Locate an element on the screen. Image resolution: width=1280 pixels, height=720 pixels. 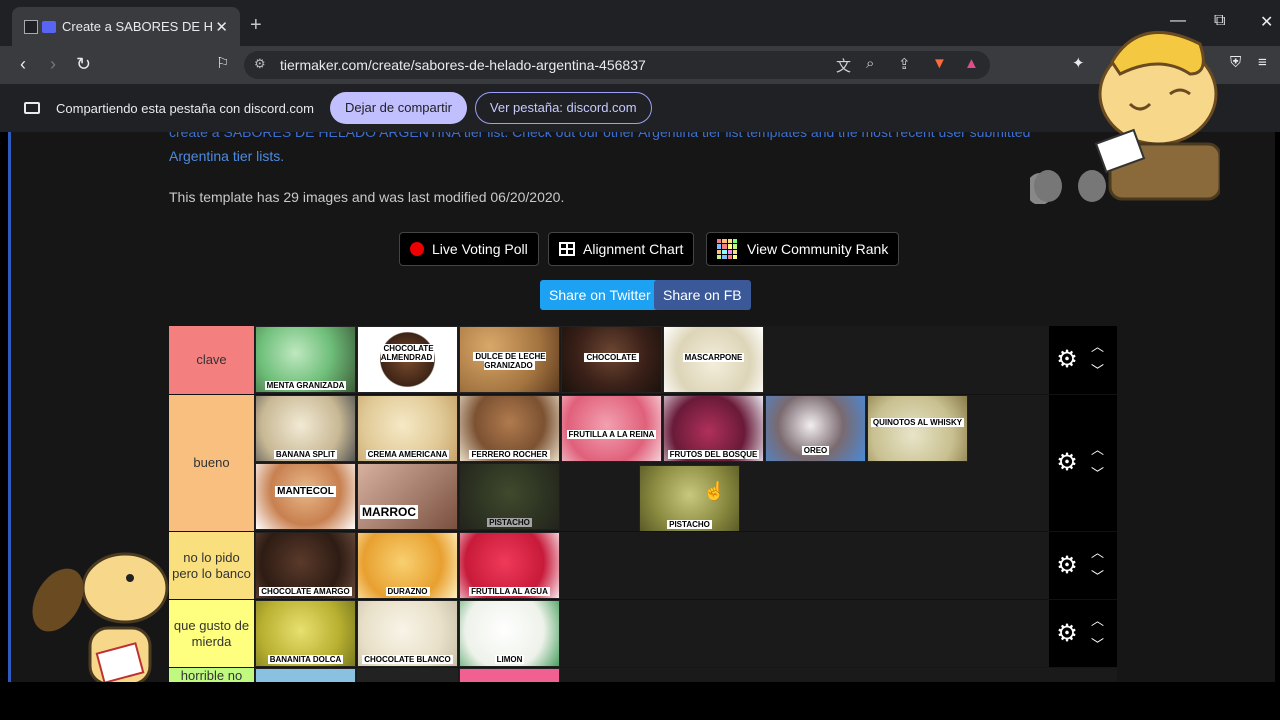
tier-label: que gusto de mierda is located at coordinates (211, 633).